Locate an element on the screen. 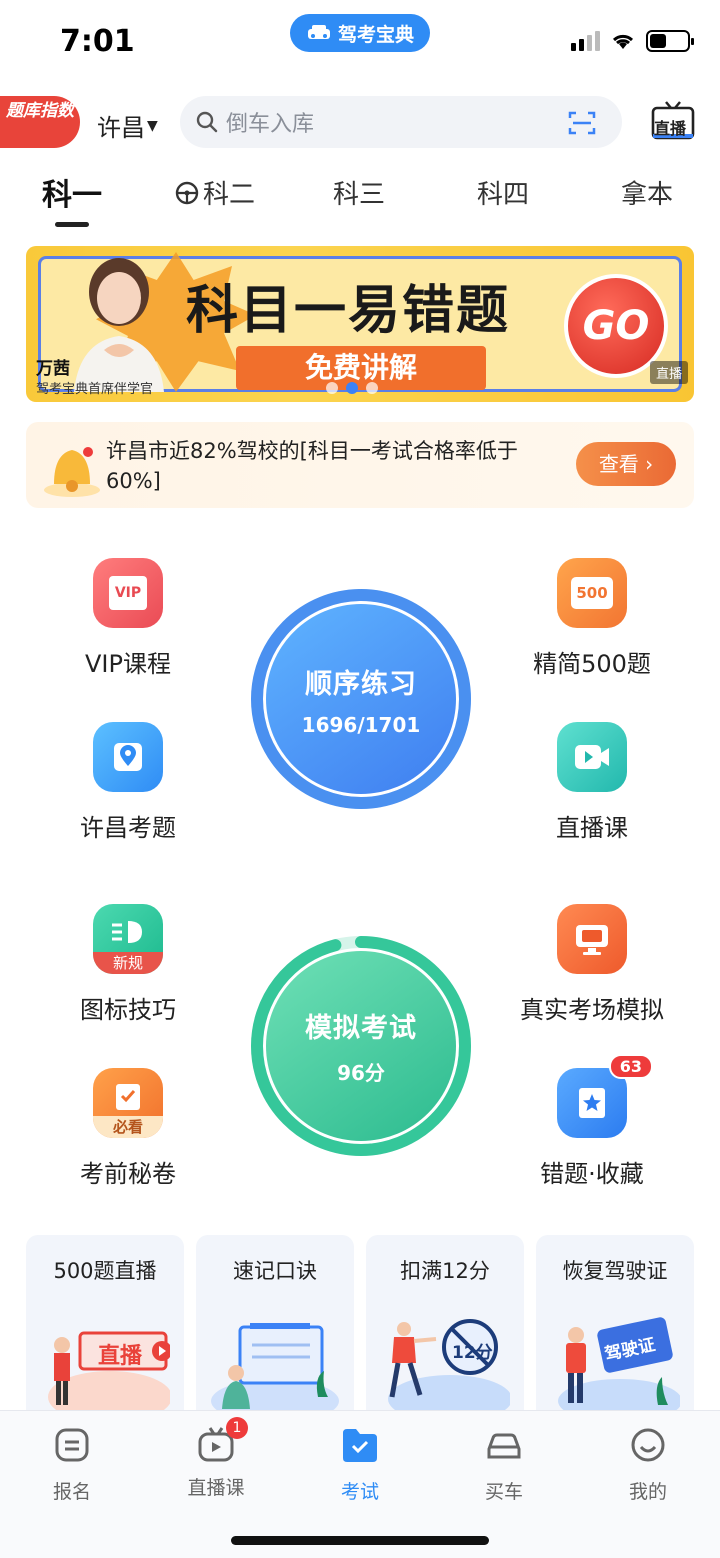 The width and height of the screenshot is (720, 1558). wifi-icon is located at coordinates (623, 41).